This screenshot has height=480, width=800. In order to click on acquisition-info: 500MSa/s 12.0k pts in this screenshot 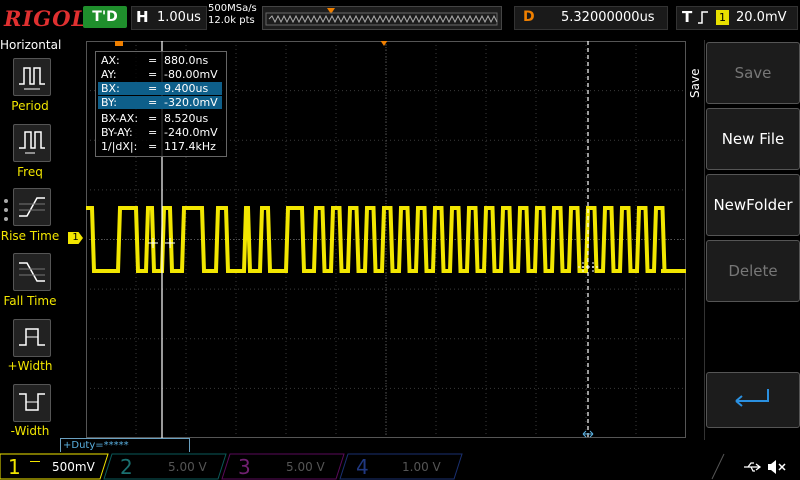, I will do `click(232, 15)`.